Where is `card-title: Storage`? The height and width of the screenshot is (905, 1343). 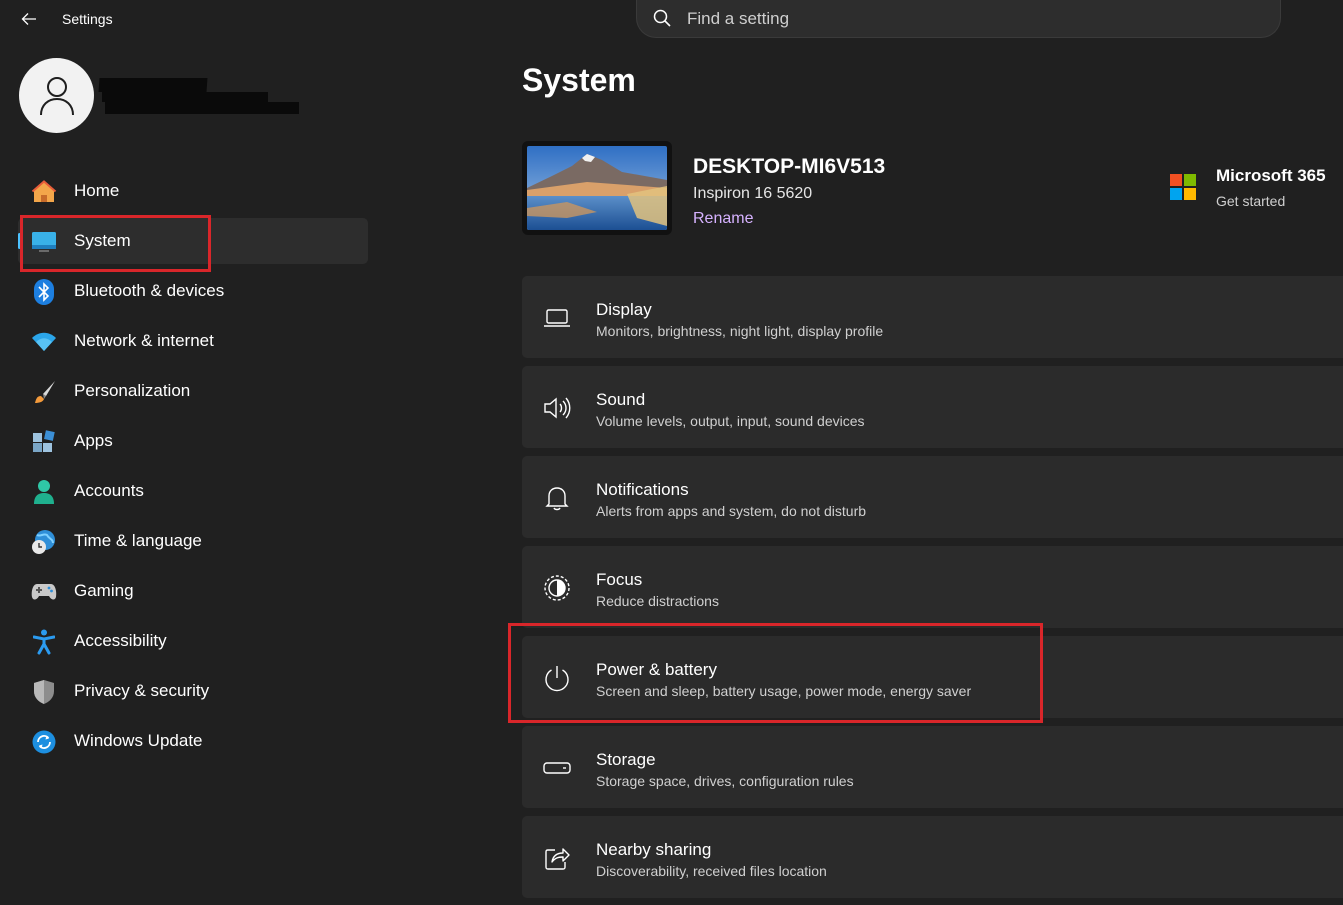 card-title: Storage is located at coordinates (626, 759).